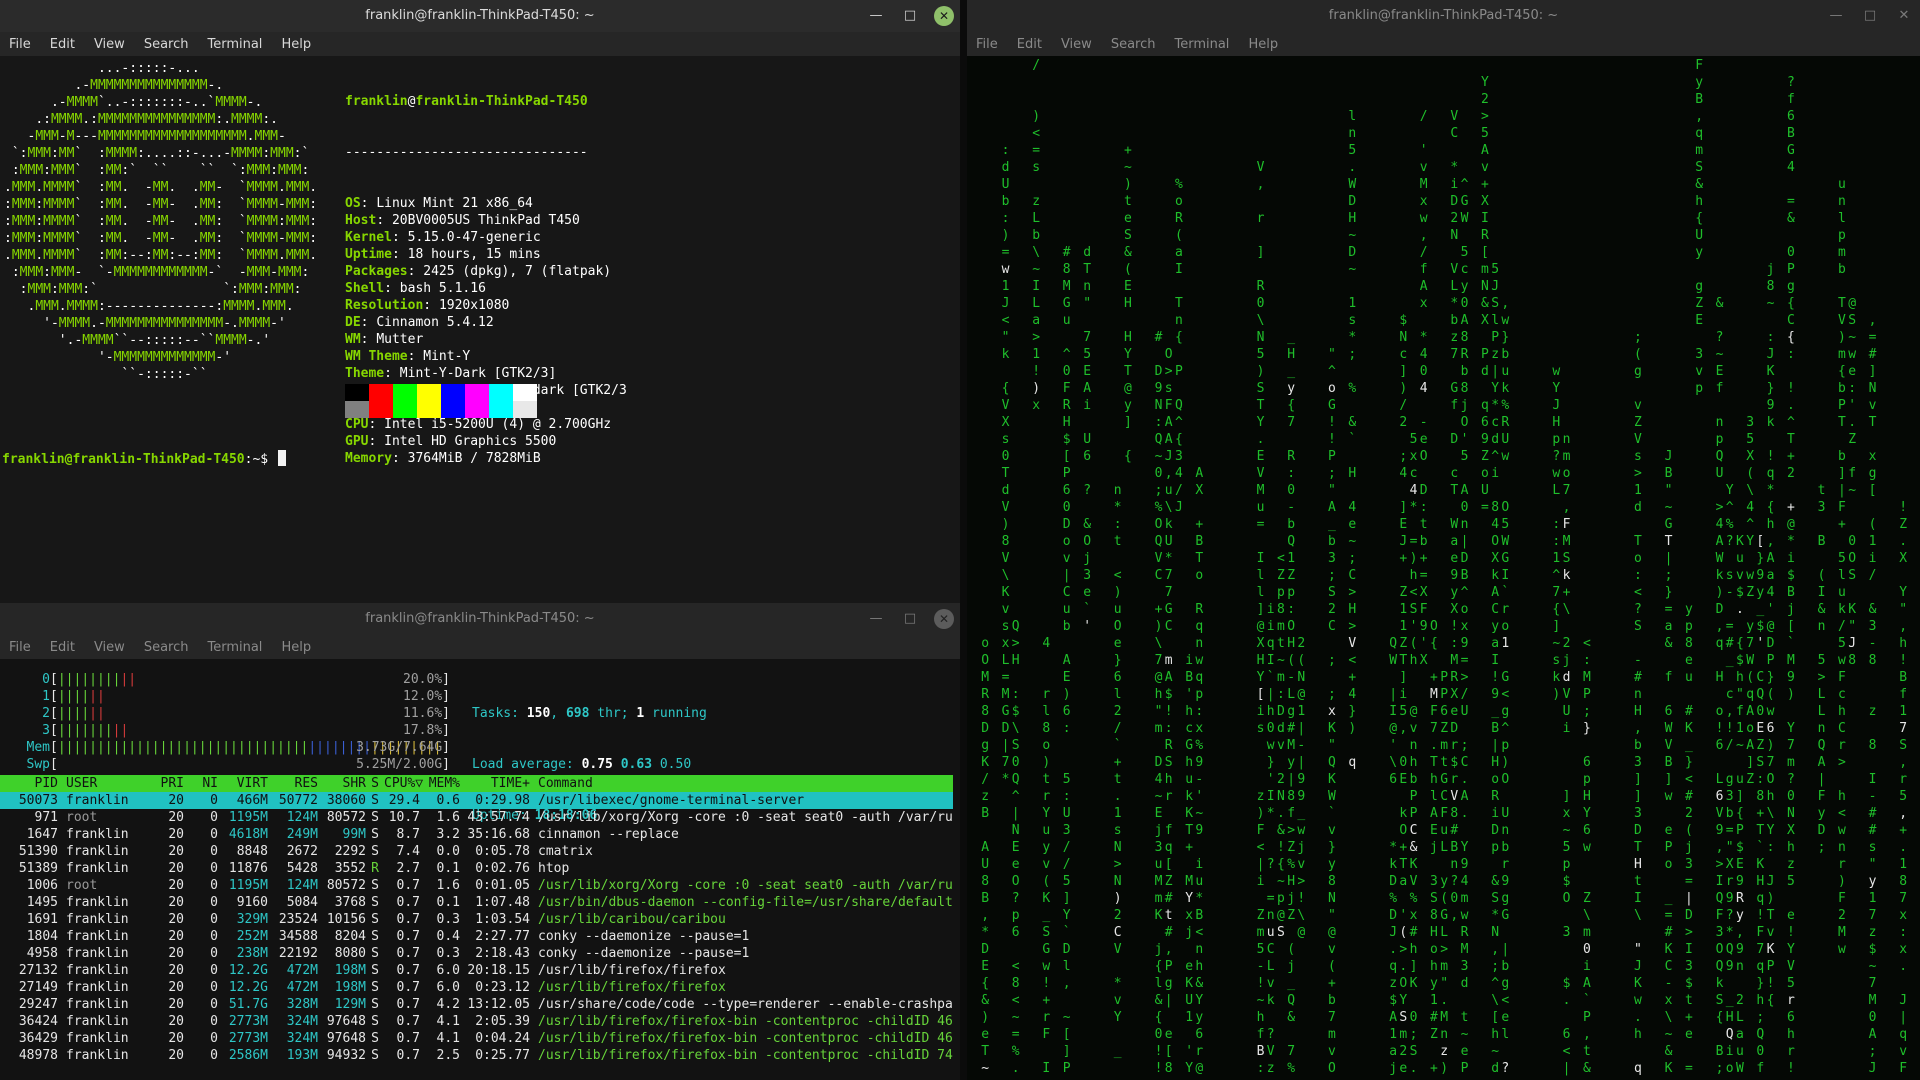 The height and width of the screenshot is (1080, 1920). Describe the element at coordinates (1495, 762) in the screenshot. I see `matrix-glyph: H` at that location.